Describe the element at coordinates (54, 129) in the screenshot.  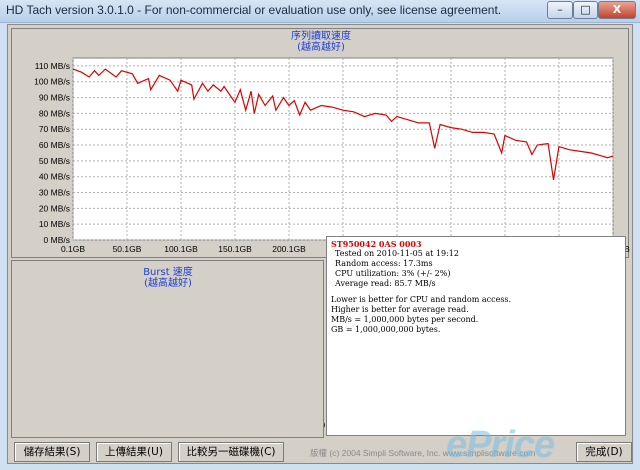
I see `read-y-tick-label: 70 MB/s` at that location.